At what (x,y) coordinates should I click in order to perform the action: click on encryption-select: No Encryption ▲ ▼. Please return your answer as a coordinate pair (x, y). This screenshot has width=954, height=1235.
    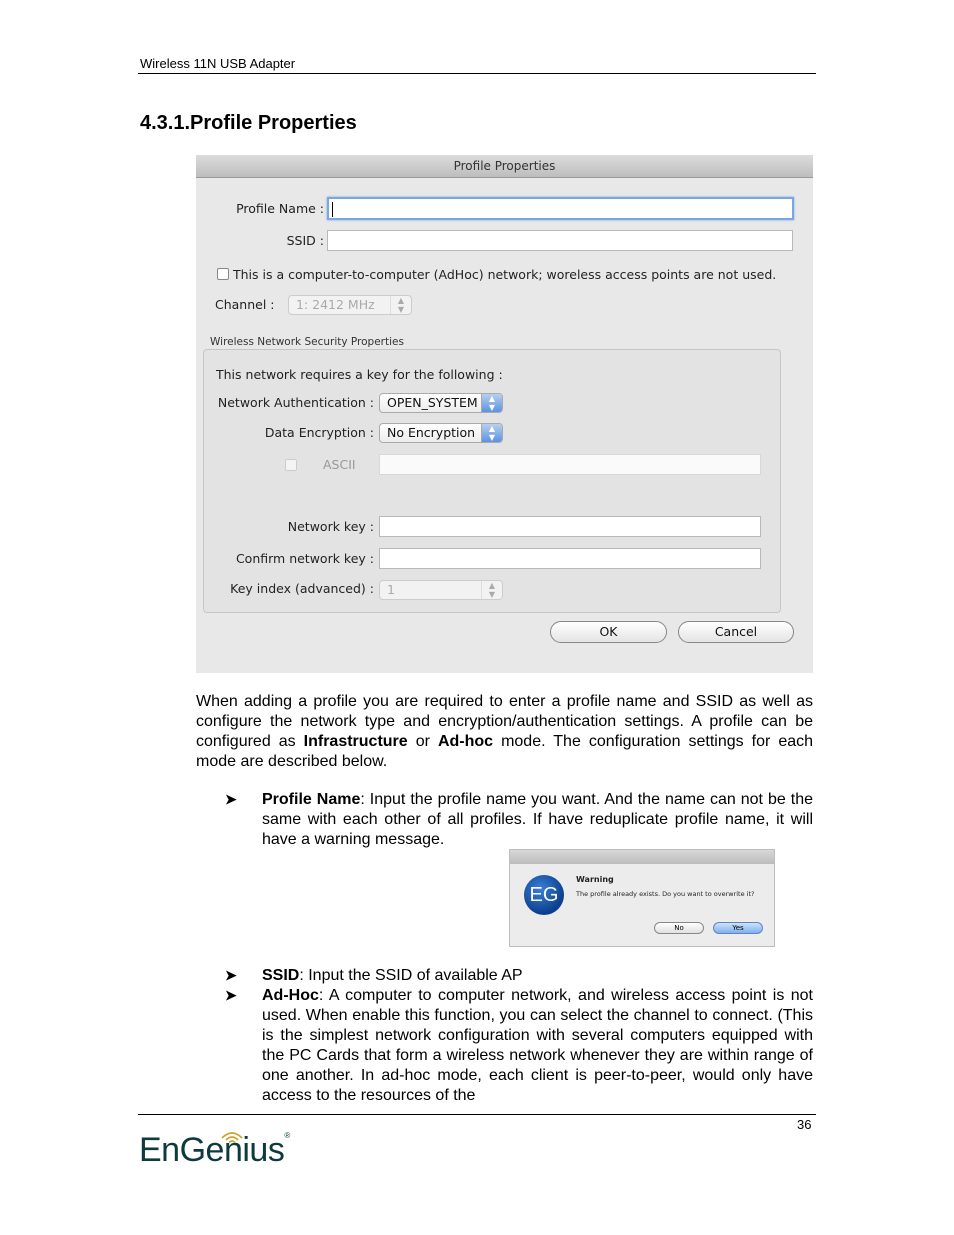
    Looking at the image, I should click on (441, 433).